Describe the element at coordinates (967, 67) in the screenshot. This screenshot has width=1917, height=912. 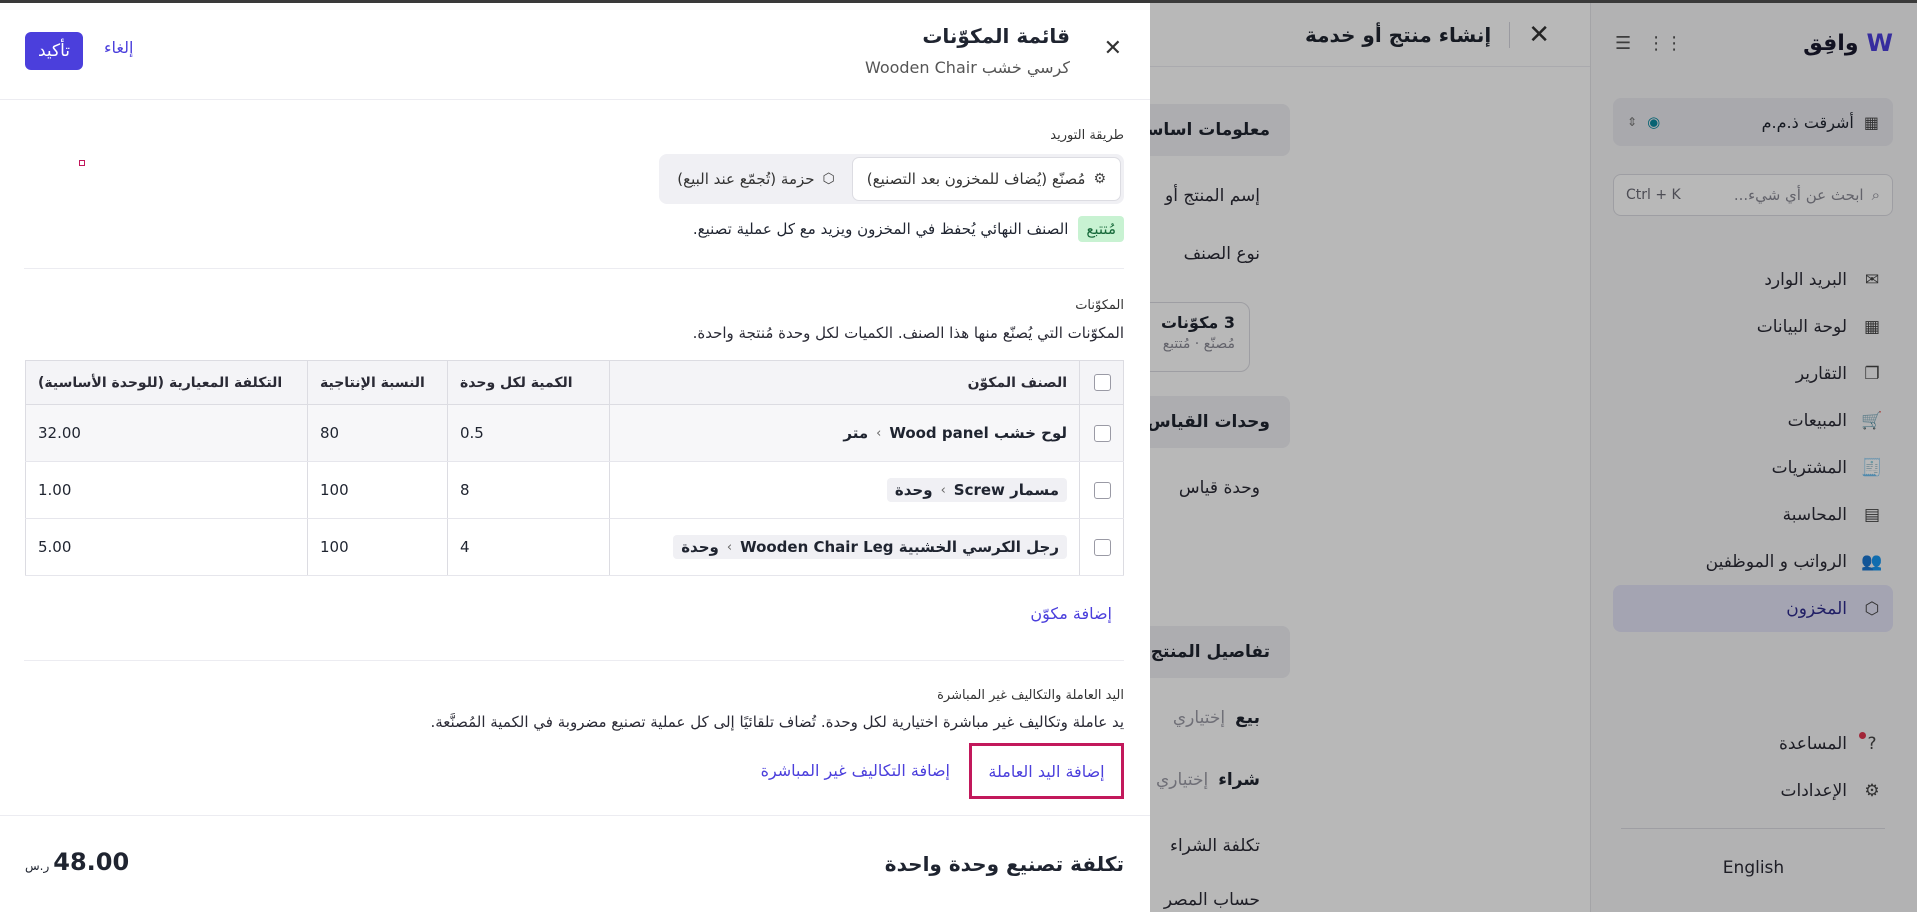
I see `bom-subtitle: كرسي خشب Wooden Chair` at that location.